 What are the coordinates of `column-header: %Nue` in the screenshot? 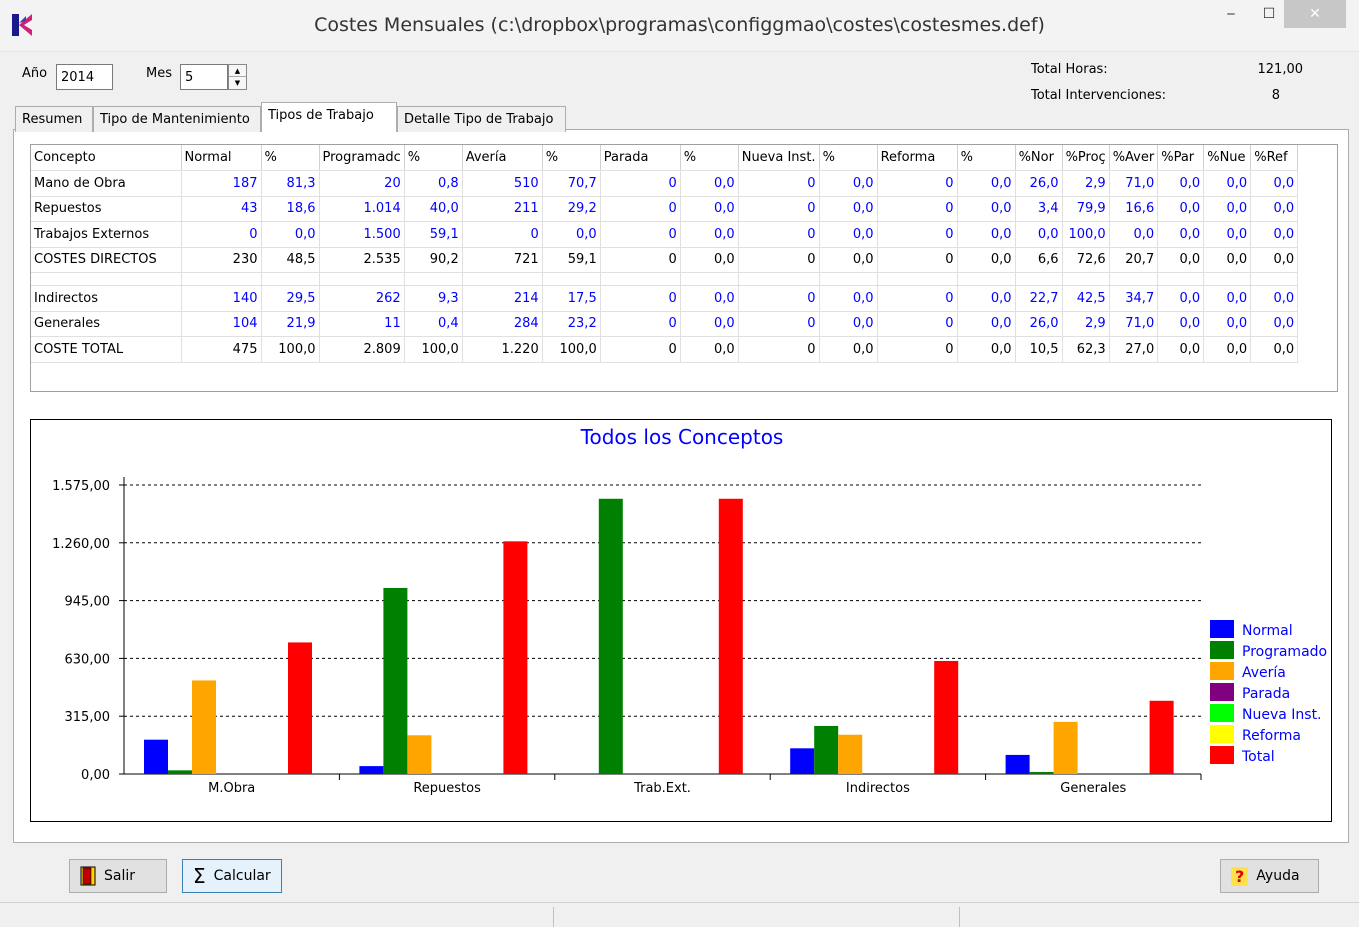 It's located at (1227, 158).